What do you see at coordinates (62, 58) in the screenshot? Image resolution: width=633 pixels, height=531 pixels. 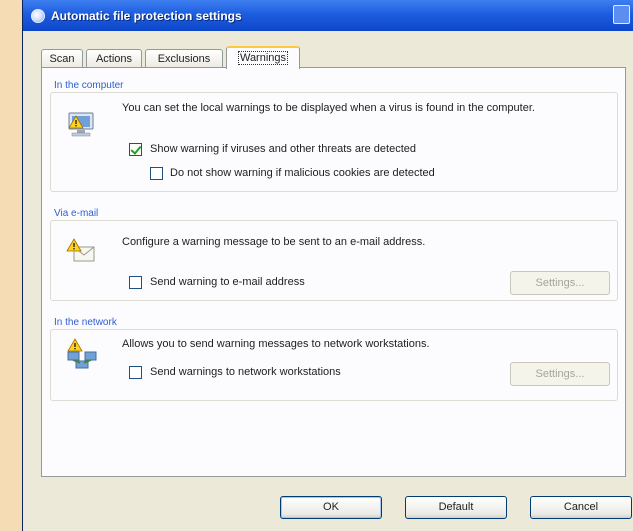 I see `tab-scan: Scan` at bounding box center [62, 58].